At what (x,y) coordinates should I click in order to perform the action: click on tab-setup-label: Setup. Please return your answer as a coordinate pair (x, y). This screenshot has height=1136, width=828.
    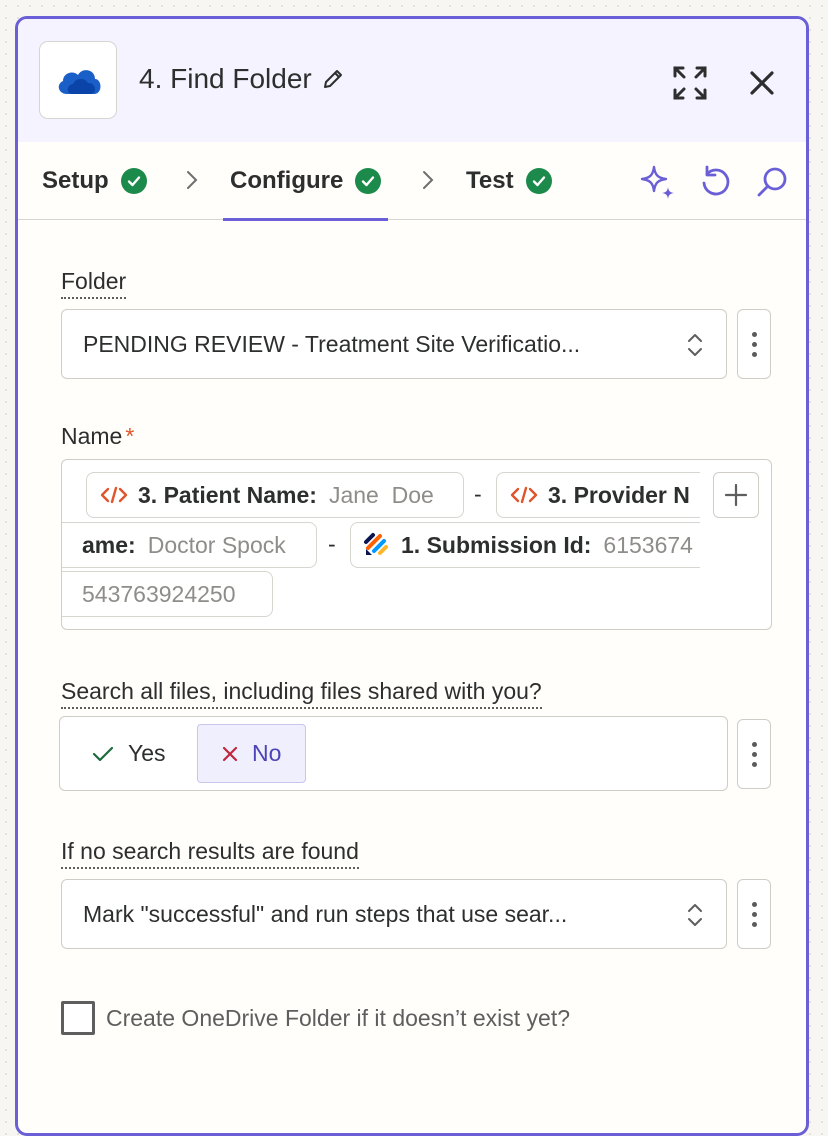
    Looking at the image, I should click on (75, 180).